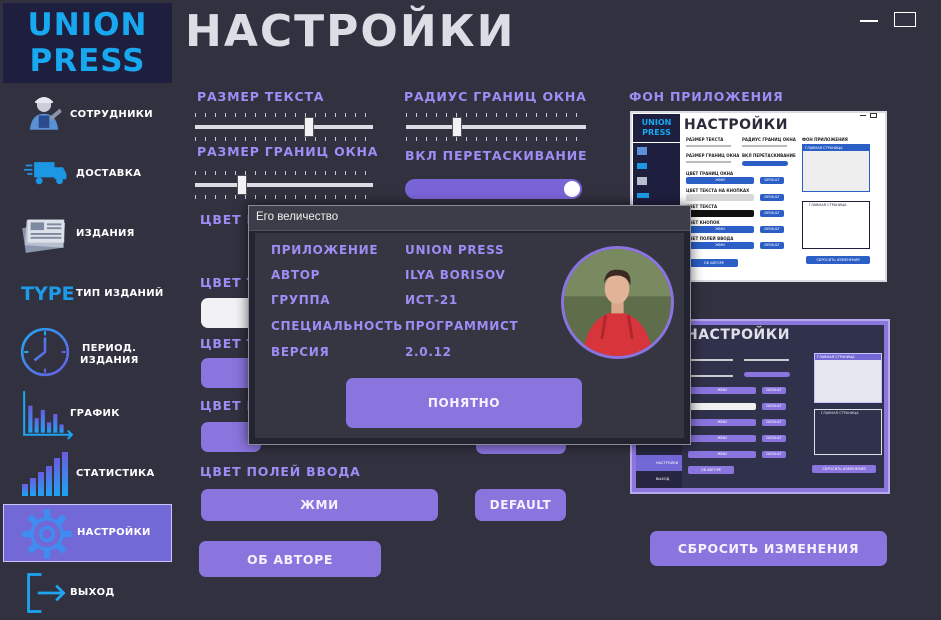 This screenshot has height=620, width=941. I want to click on sidebar-item-label: СТАТИСТИКА, so click(115, 473).